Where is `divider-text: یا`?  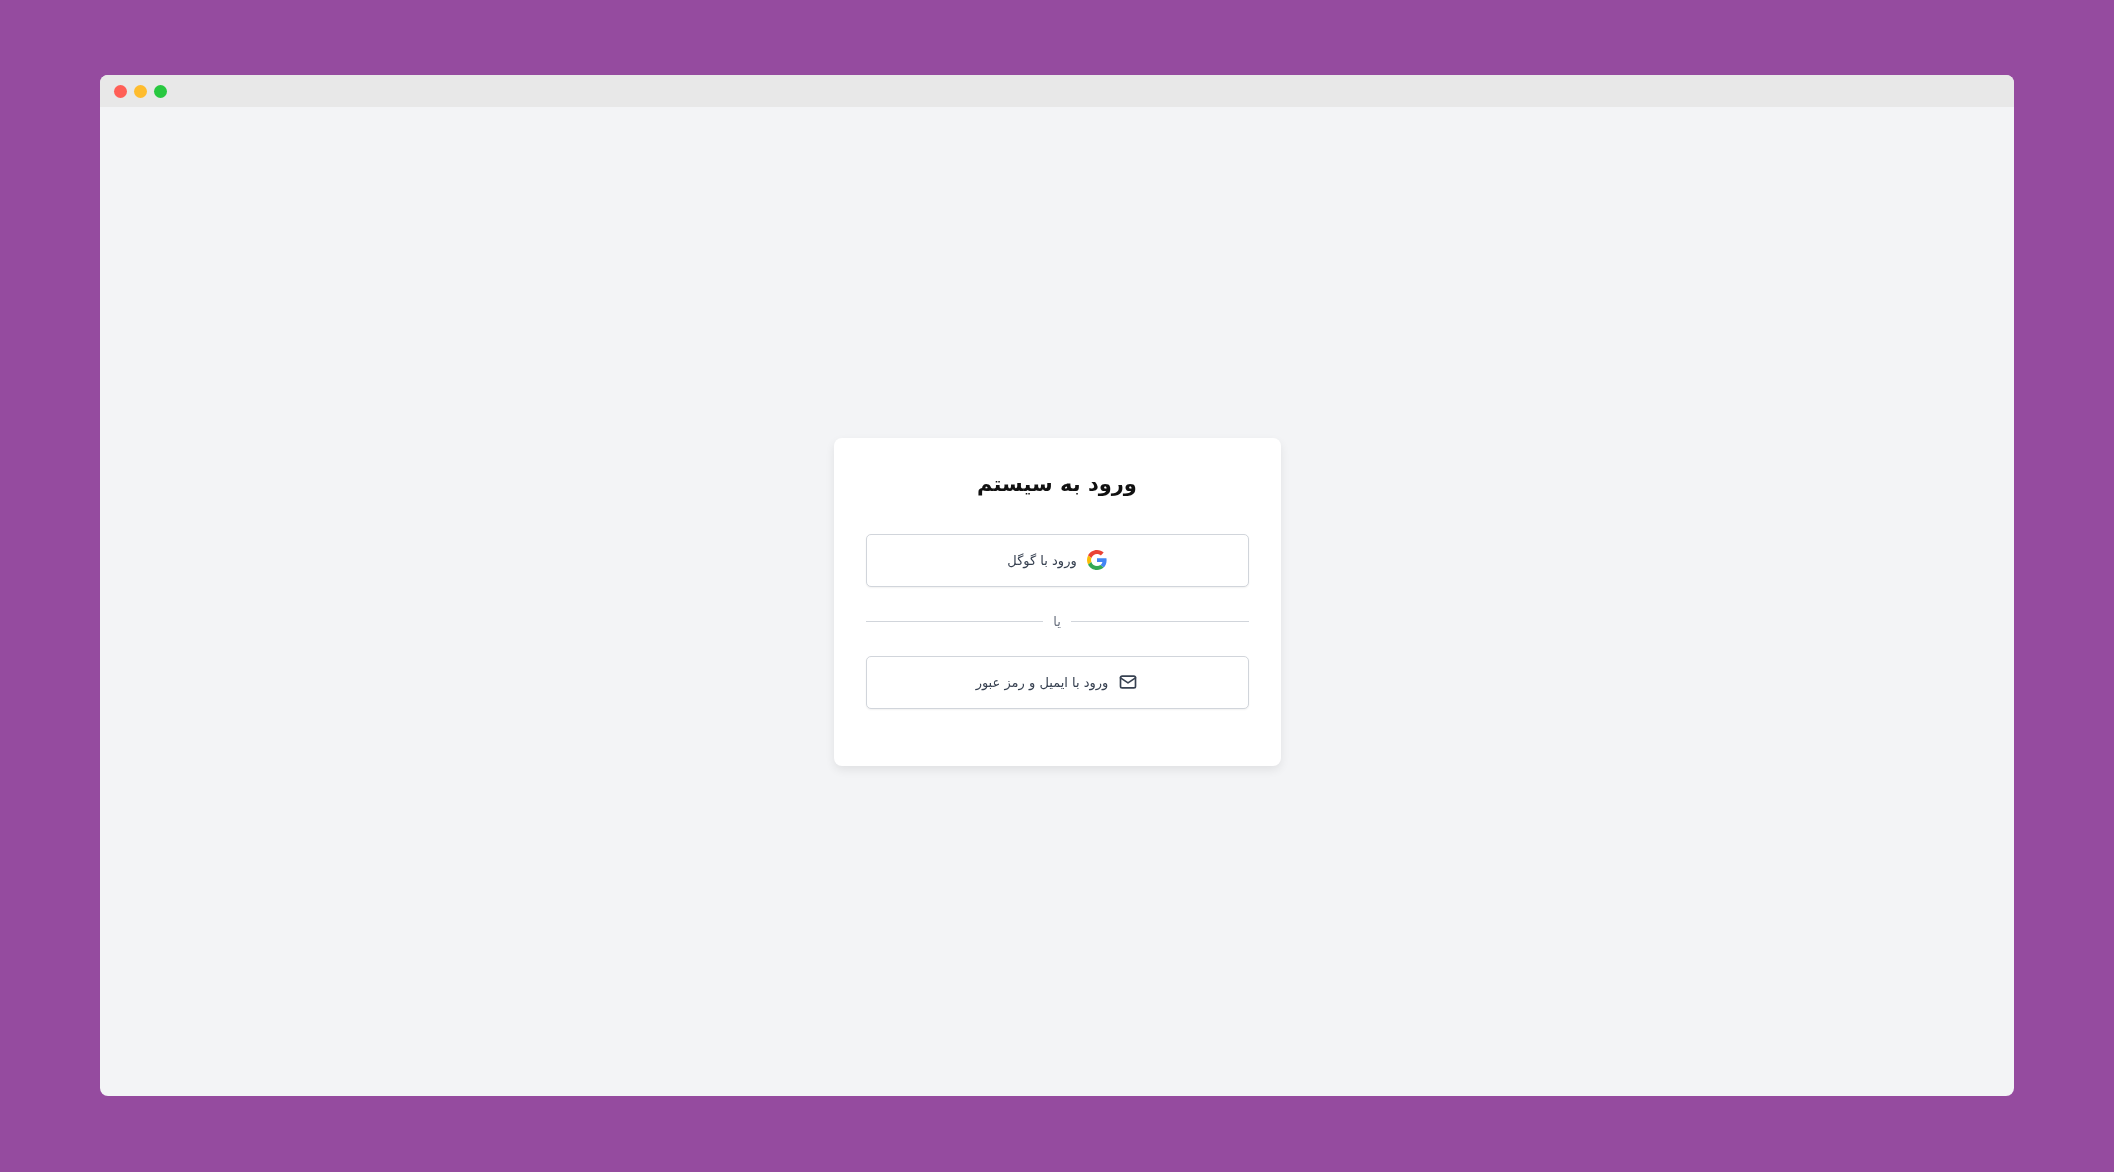 divider-text: یا is located at coordinates (1057, 621).